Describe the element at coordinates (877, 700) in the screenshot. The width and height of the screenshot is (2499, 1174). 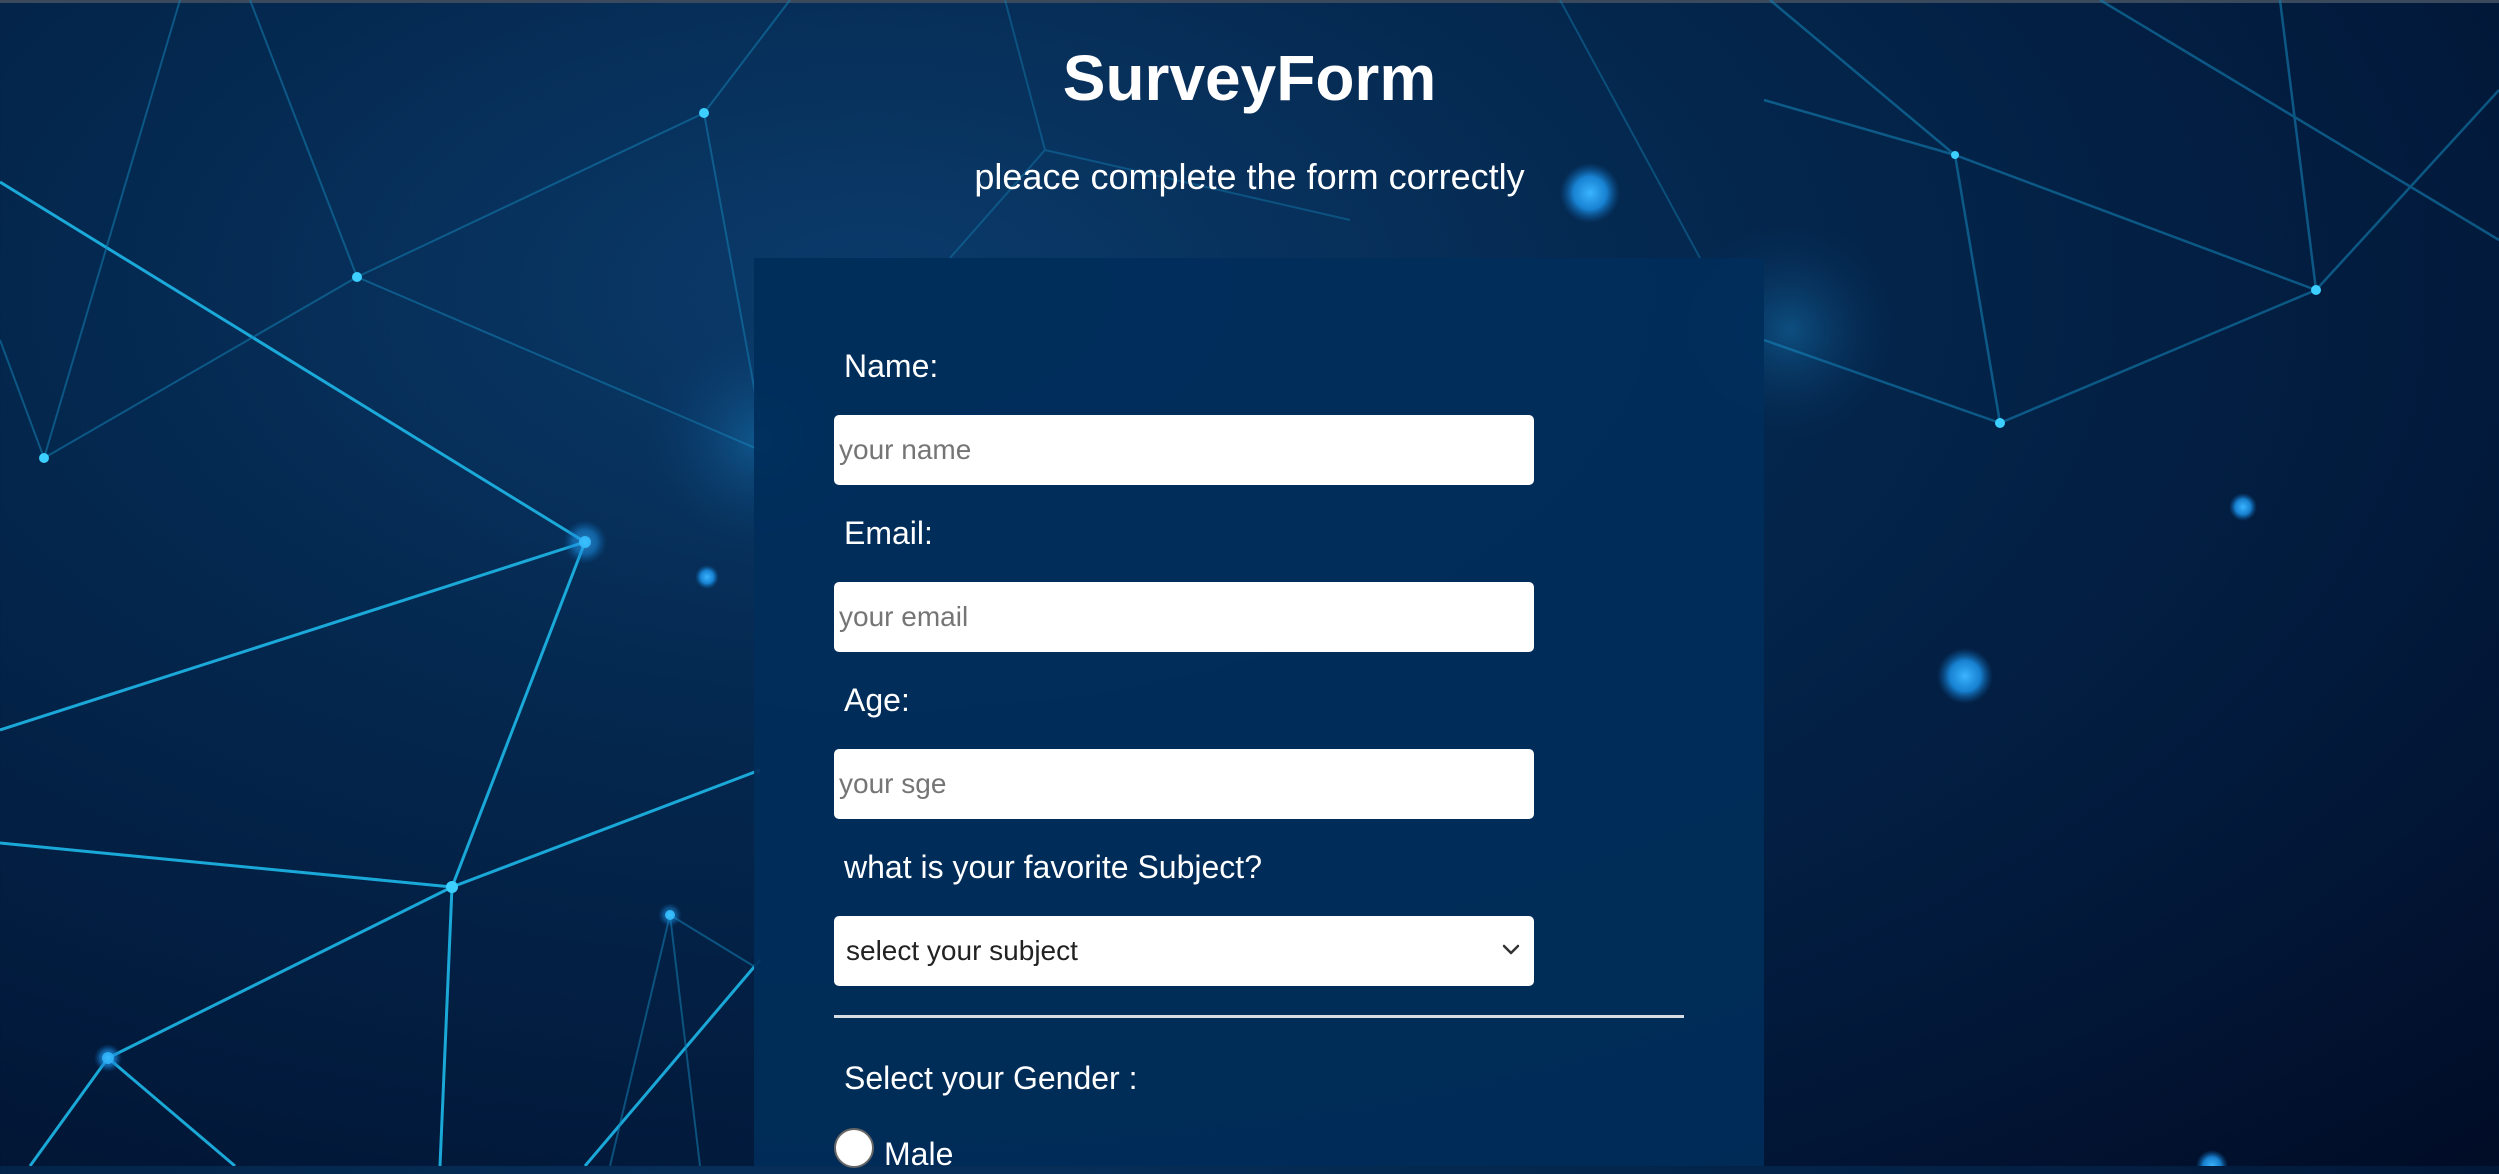
I see `age-label: Age:` at that location.